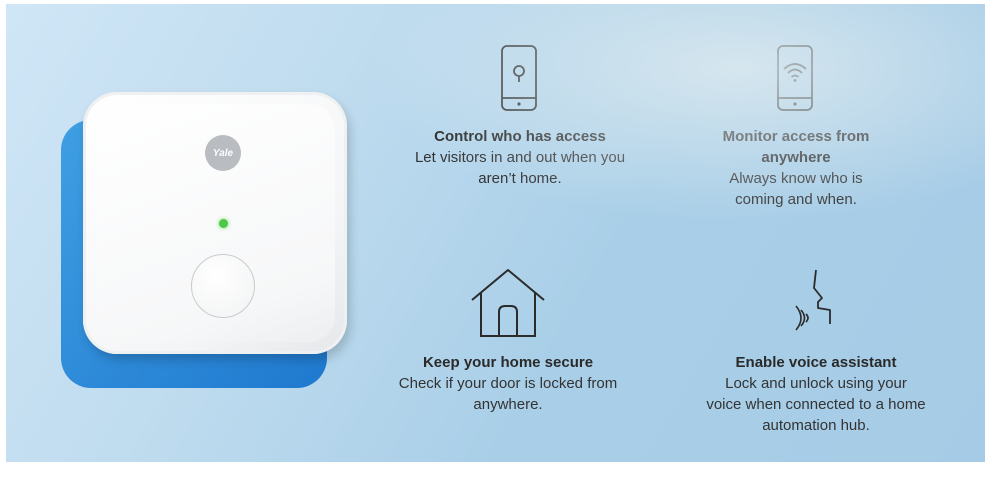  Describe the element at coordinates (519, 78) in the screenshot. I see `smartphone-keyhole-icon` at that location.